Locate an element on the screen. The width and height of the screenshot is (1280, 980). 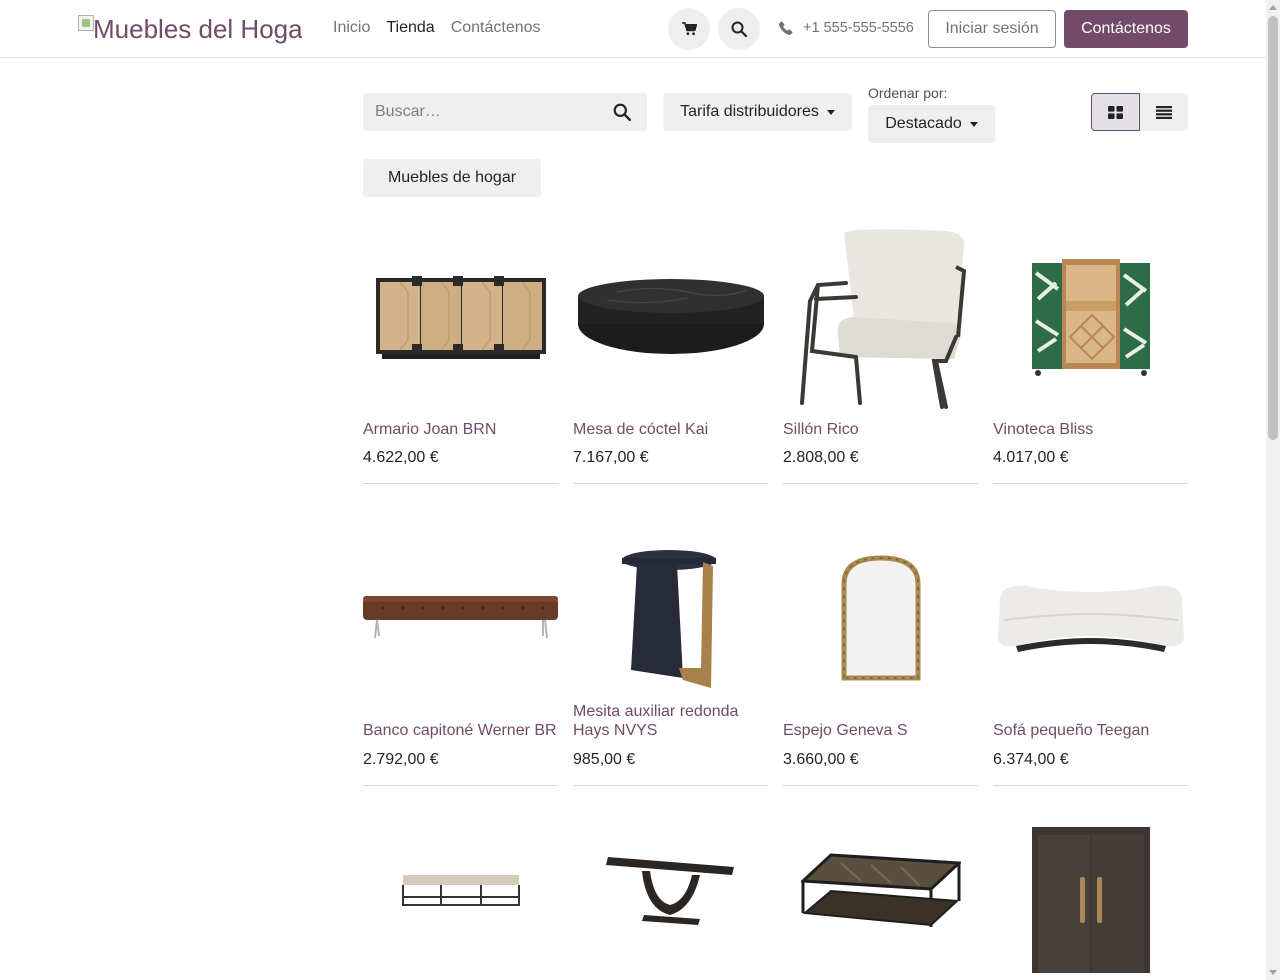
product-image-armchair is located at coordinates (880, 318).